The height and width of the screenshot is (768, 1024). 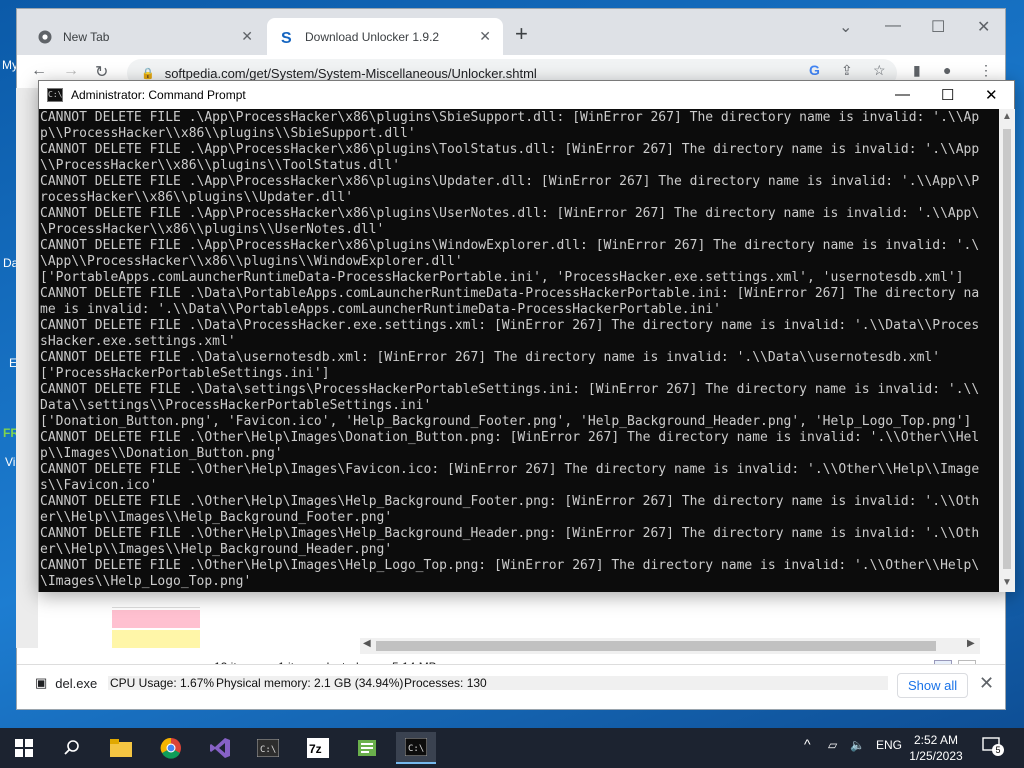 What do you see at coordinates (197, 197) in the screenshot?
I see `console-line: rocessHacker\\x86\\plugins\\Updater.dll'` at bounding box center [197, 197].